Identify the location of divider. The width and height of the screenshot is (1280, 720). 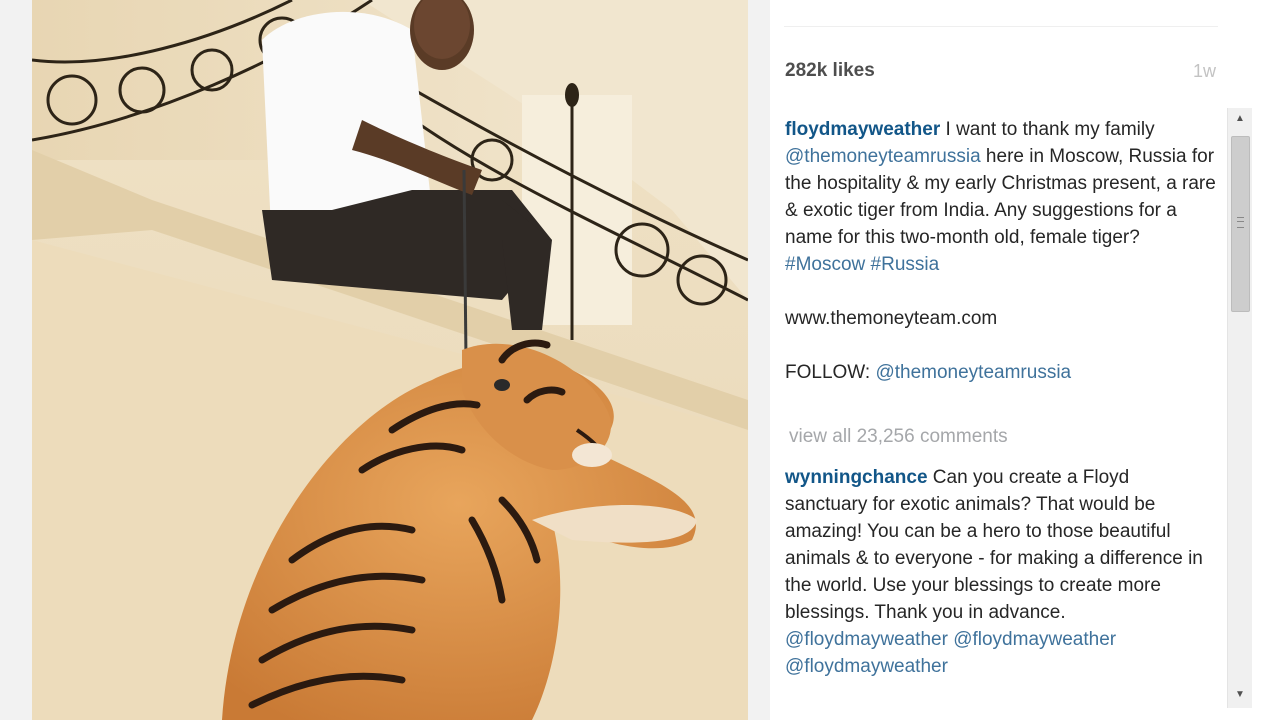
(1001, 26).